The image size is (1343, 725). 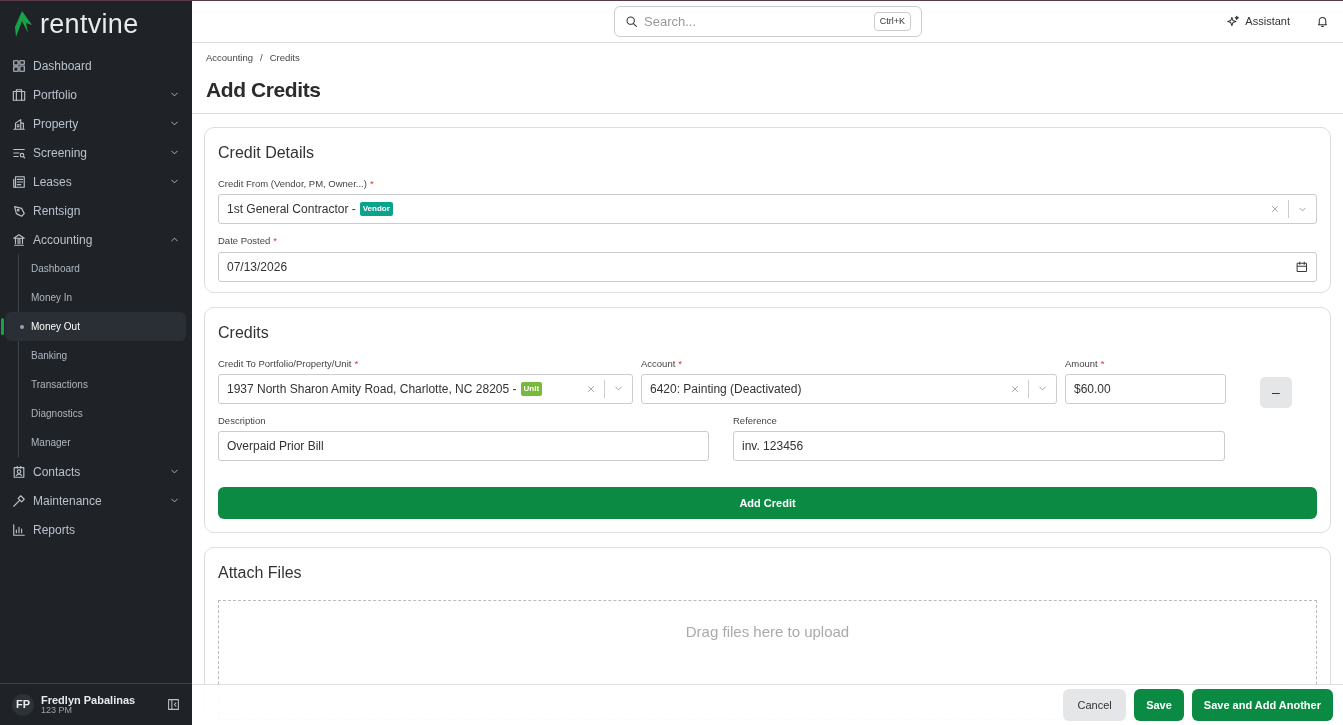 I want to click on page-title: Add Credits, so click(x=264, y=90).